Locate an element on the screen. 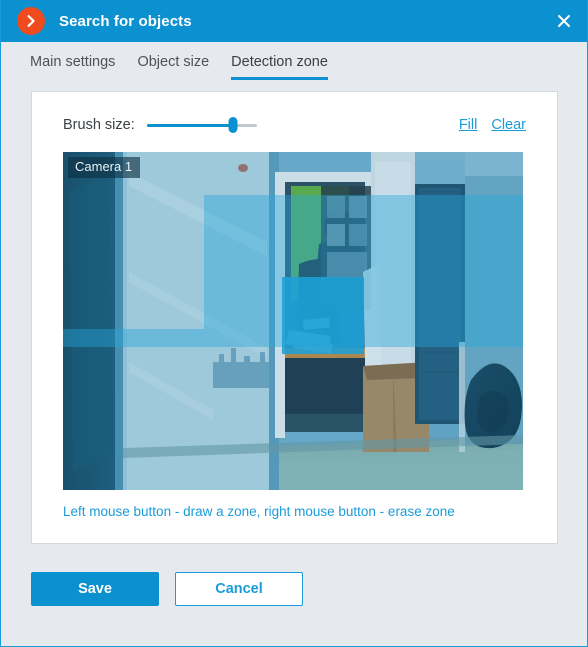  brush-size-slider is located at coordinates (201, 125).